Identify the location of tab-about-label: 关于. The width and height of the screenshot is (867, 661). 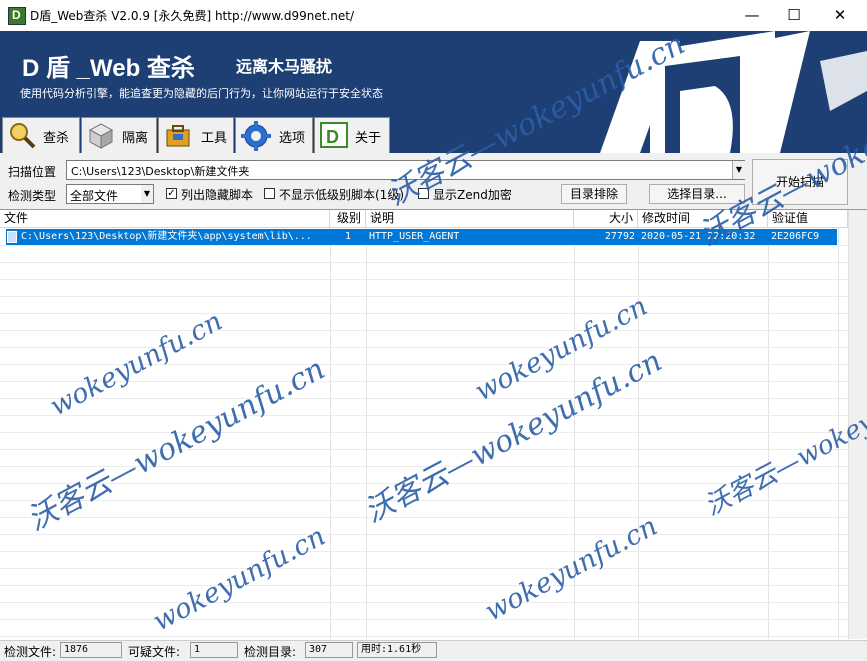
(368, 138).